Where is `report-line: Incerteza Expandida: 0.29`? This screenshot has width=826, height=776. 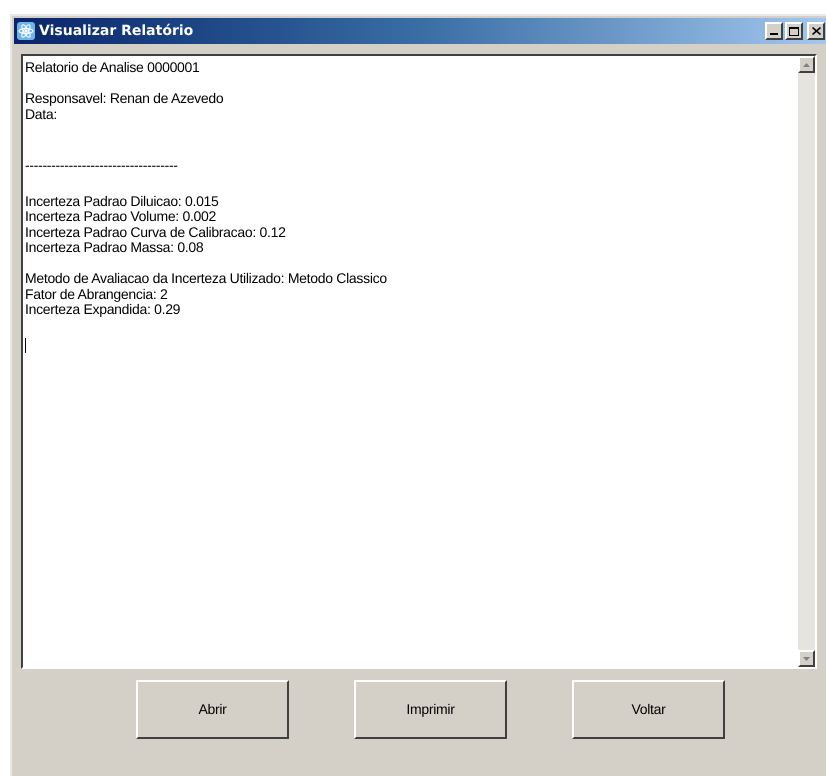
report-line: Incerteza Expandida: 0.29 is located at coordinates (103, 310).